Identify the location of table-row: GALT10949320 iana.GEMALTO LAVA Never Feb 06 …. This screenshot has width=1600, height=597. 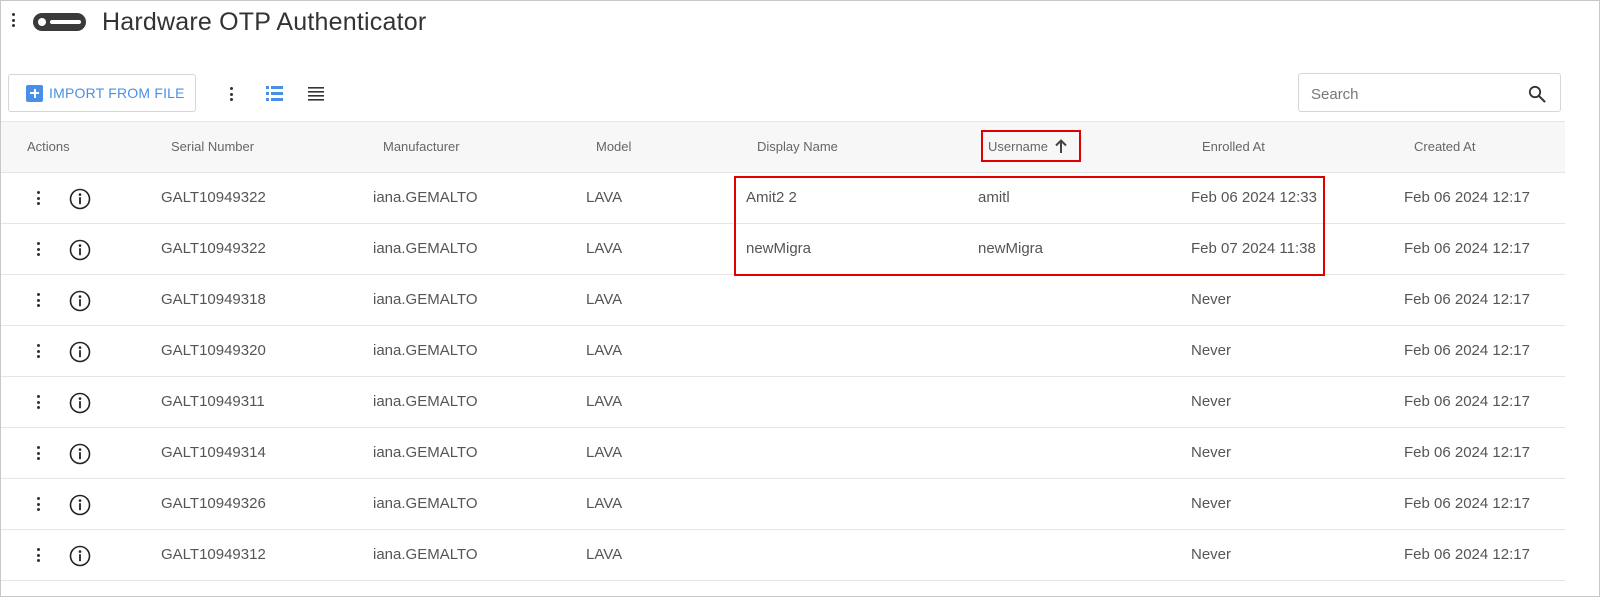
(783, 351).